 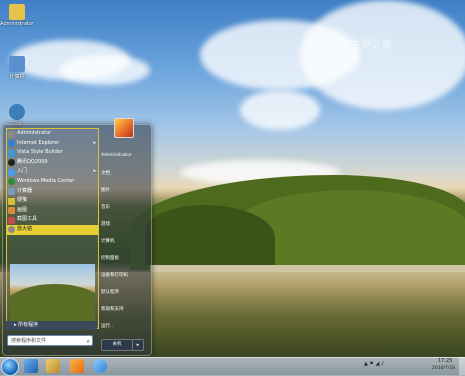 I want to click on desktop-icon-label: 计算机, so click(x=17, y=77).